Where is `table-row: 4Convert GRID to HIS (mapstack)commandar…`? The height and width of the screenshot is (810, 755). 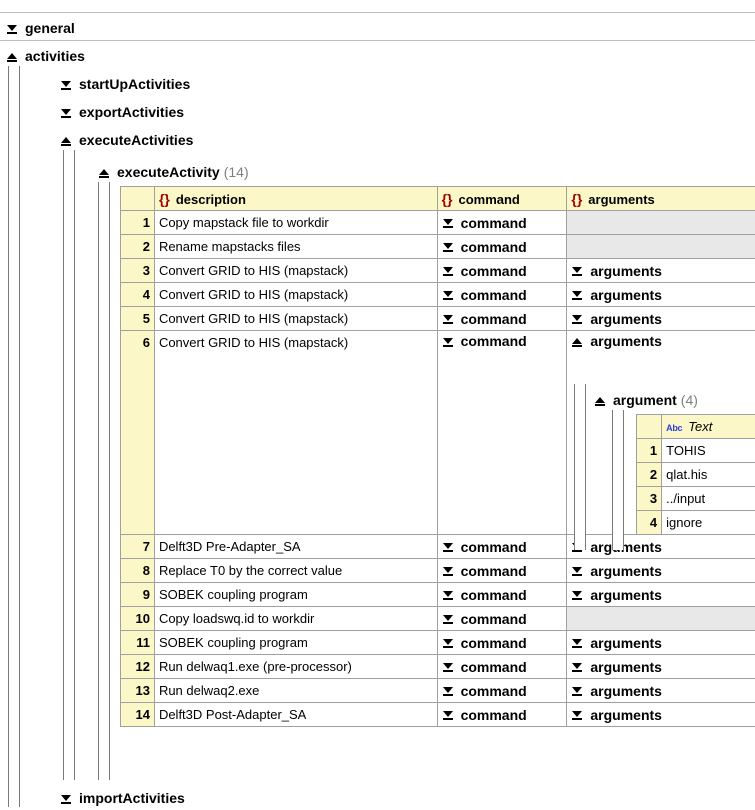
table-row: 4Convert GRID to HIS (mapstack)commandar… is located at coordinates (438, 295).